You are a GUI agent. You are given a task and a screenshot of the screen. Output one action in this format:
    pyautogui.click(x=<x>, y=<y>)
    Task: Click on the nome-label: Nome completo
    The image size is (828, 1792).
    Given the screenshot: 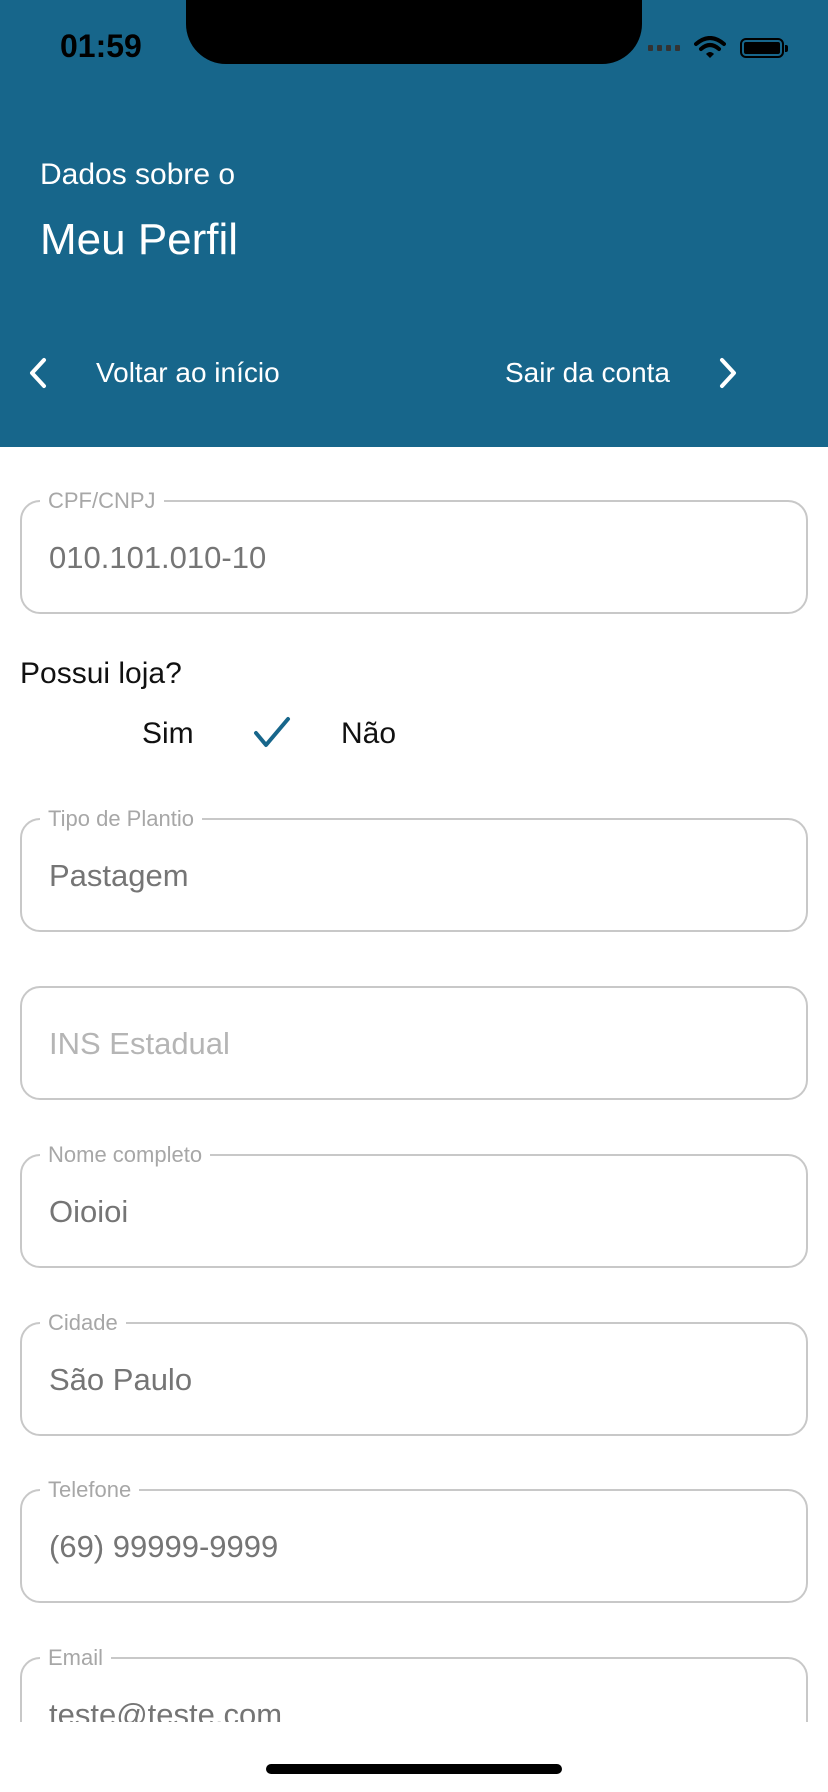 What is the action you would take?
    pyautogui.click(x=125, y=1155)
    